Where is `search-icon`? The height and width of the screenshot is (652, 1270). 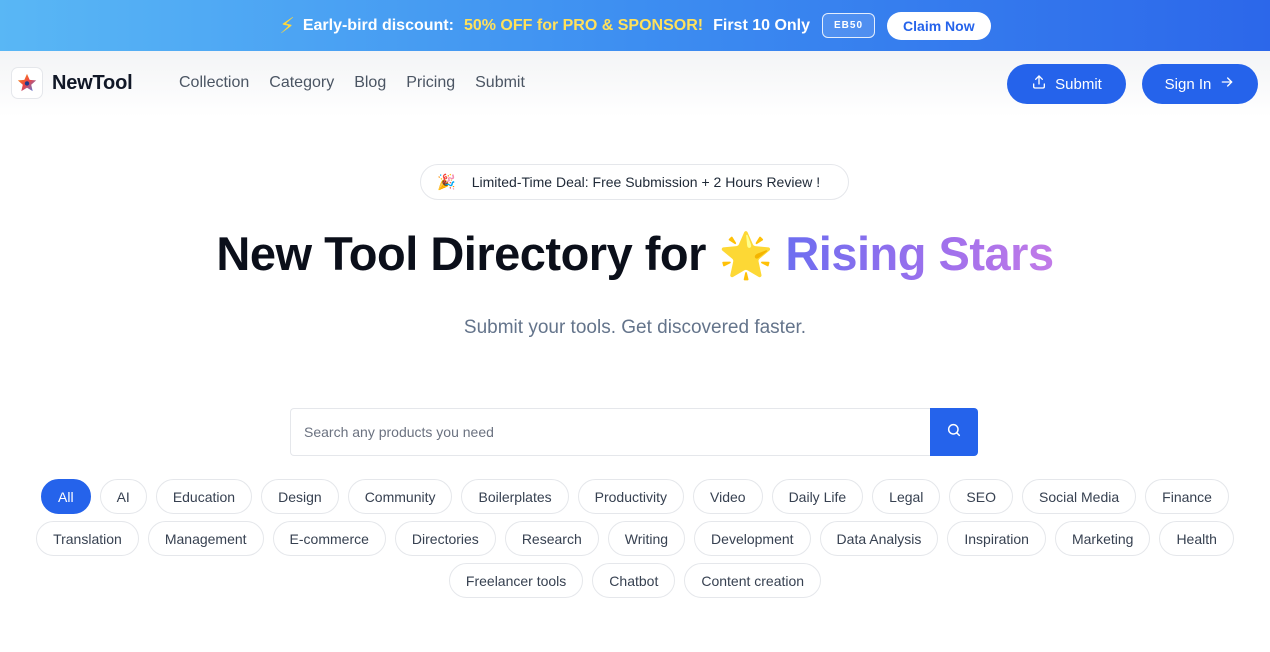 search-icon is located at coordinates (954, 432).